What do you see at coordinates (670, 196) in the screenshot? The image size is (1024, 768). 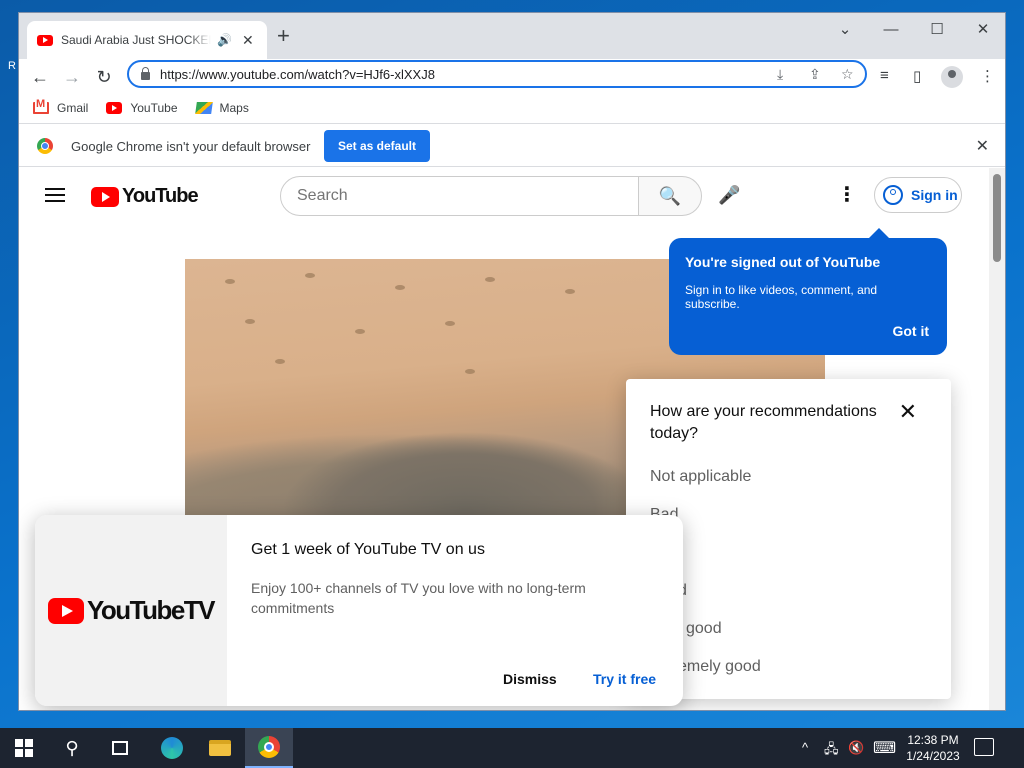 I see `search-button: 🔍` at bounding box center [670, 196].